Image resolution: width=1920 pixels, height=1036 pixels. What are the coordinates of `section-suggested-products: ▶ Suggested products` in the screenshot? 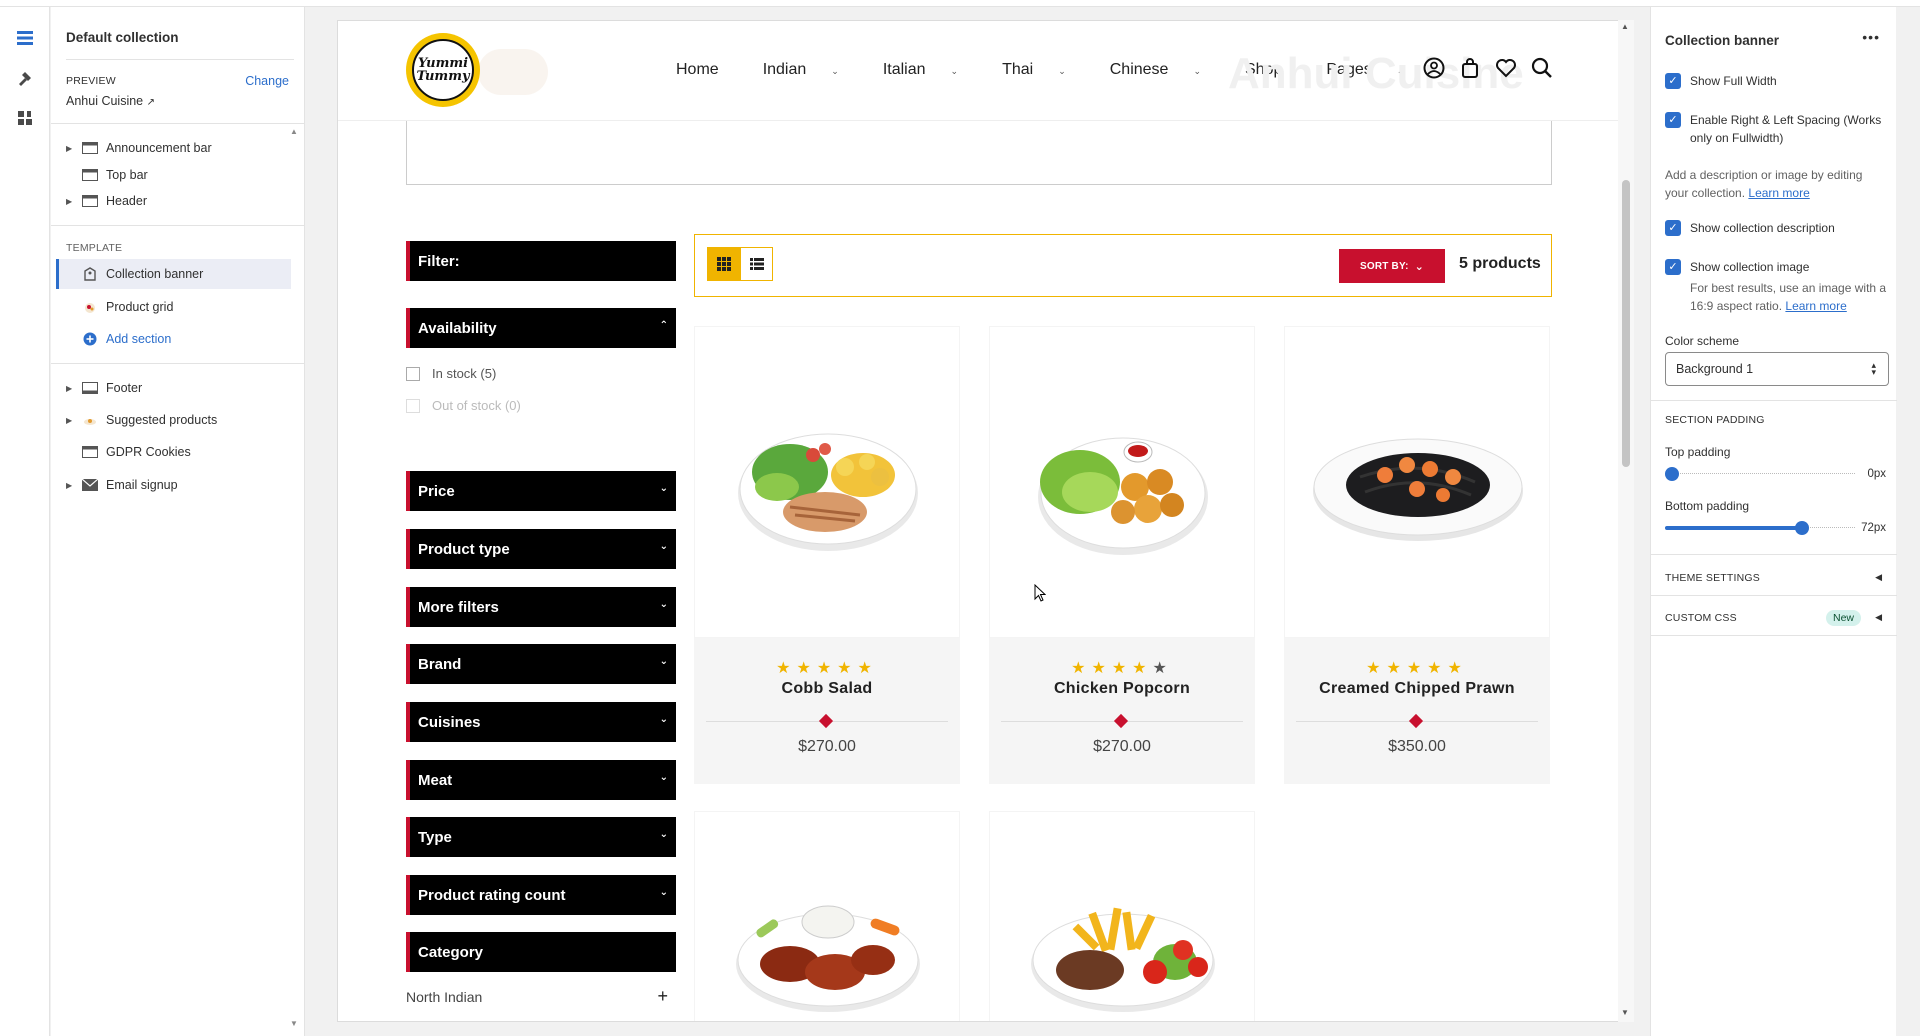 It's located at (171, 420).